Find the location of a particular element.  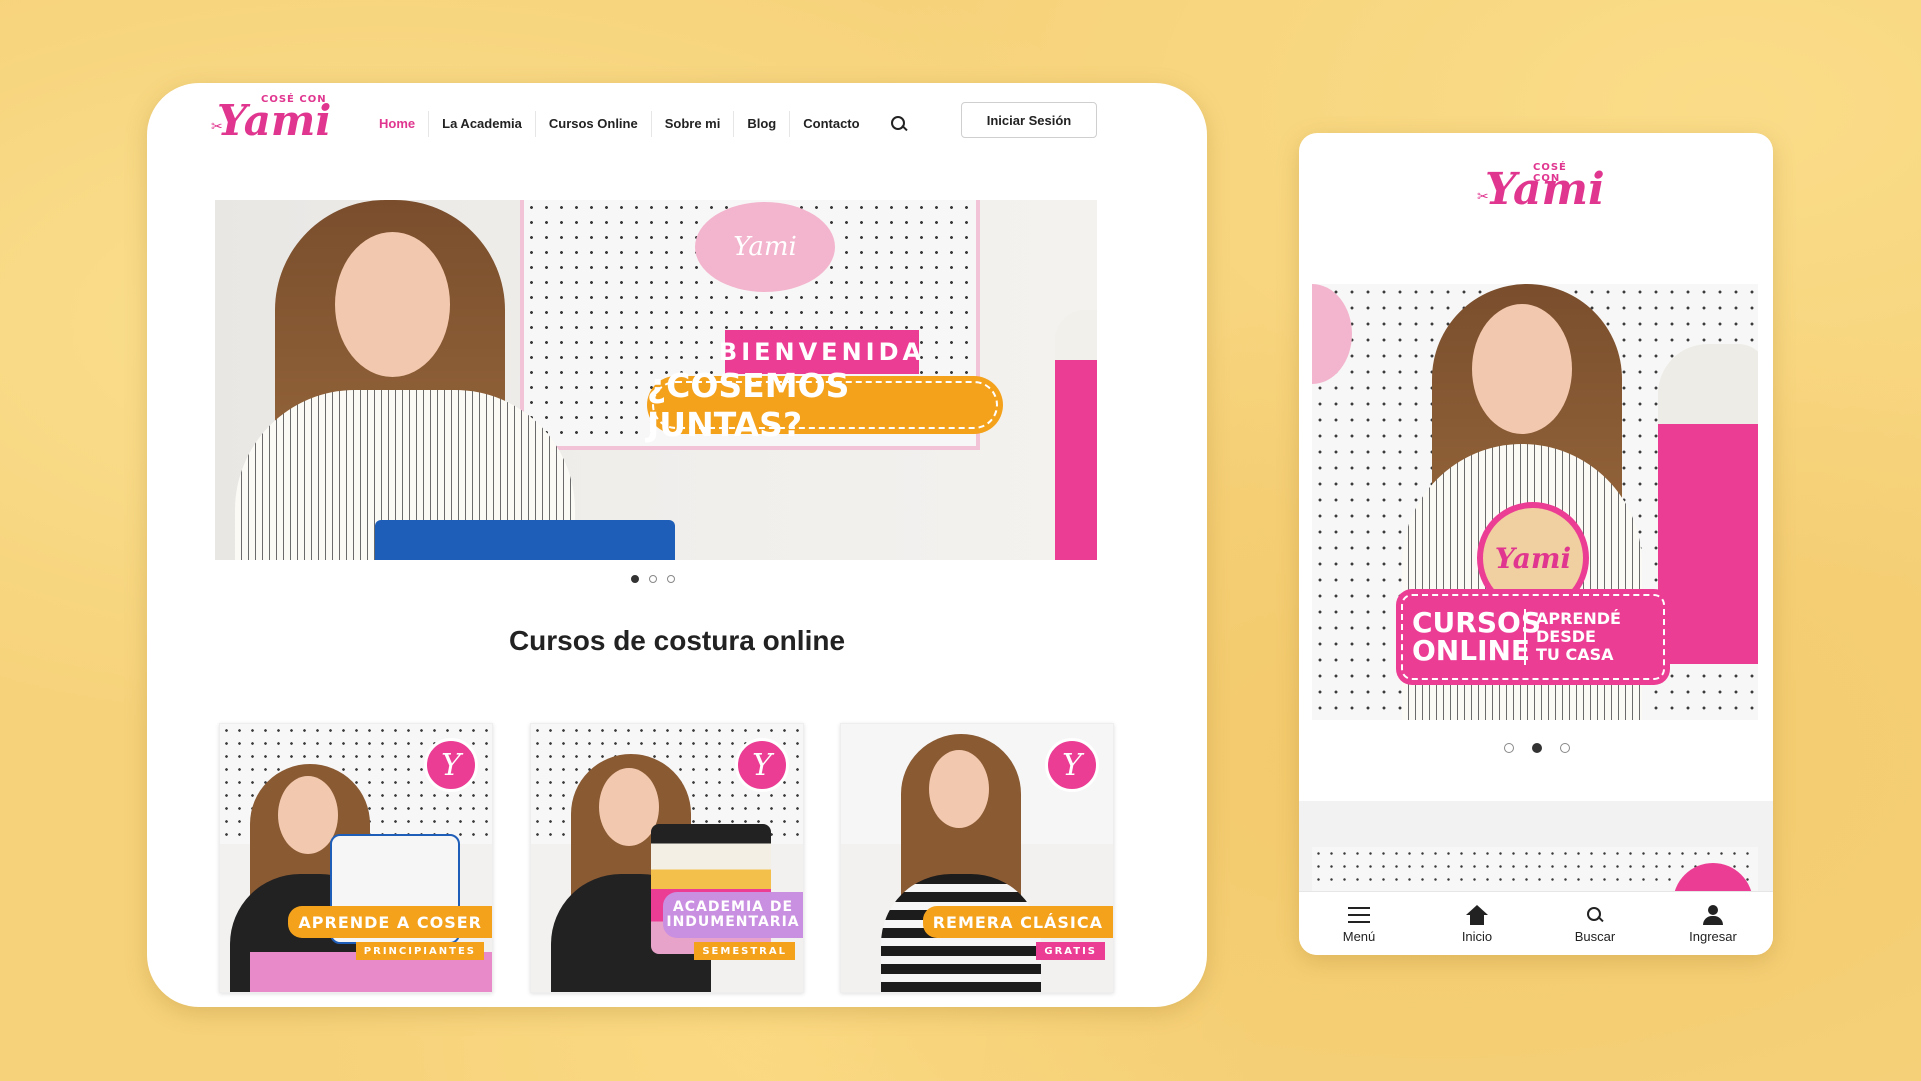

course-title: APRENDE A COSER is located at coordinates (390, 922).